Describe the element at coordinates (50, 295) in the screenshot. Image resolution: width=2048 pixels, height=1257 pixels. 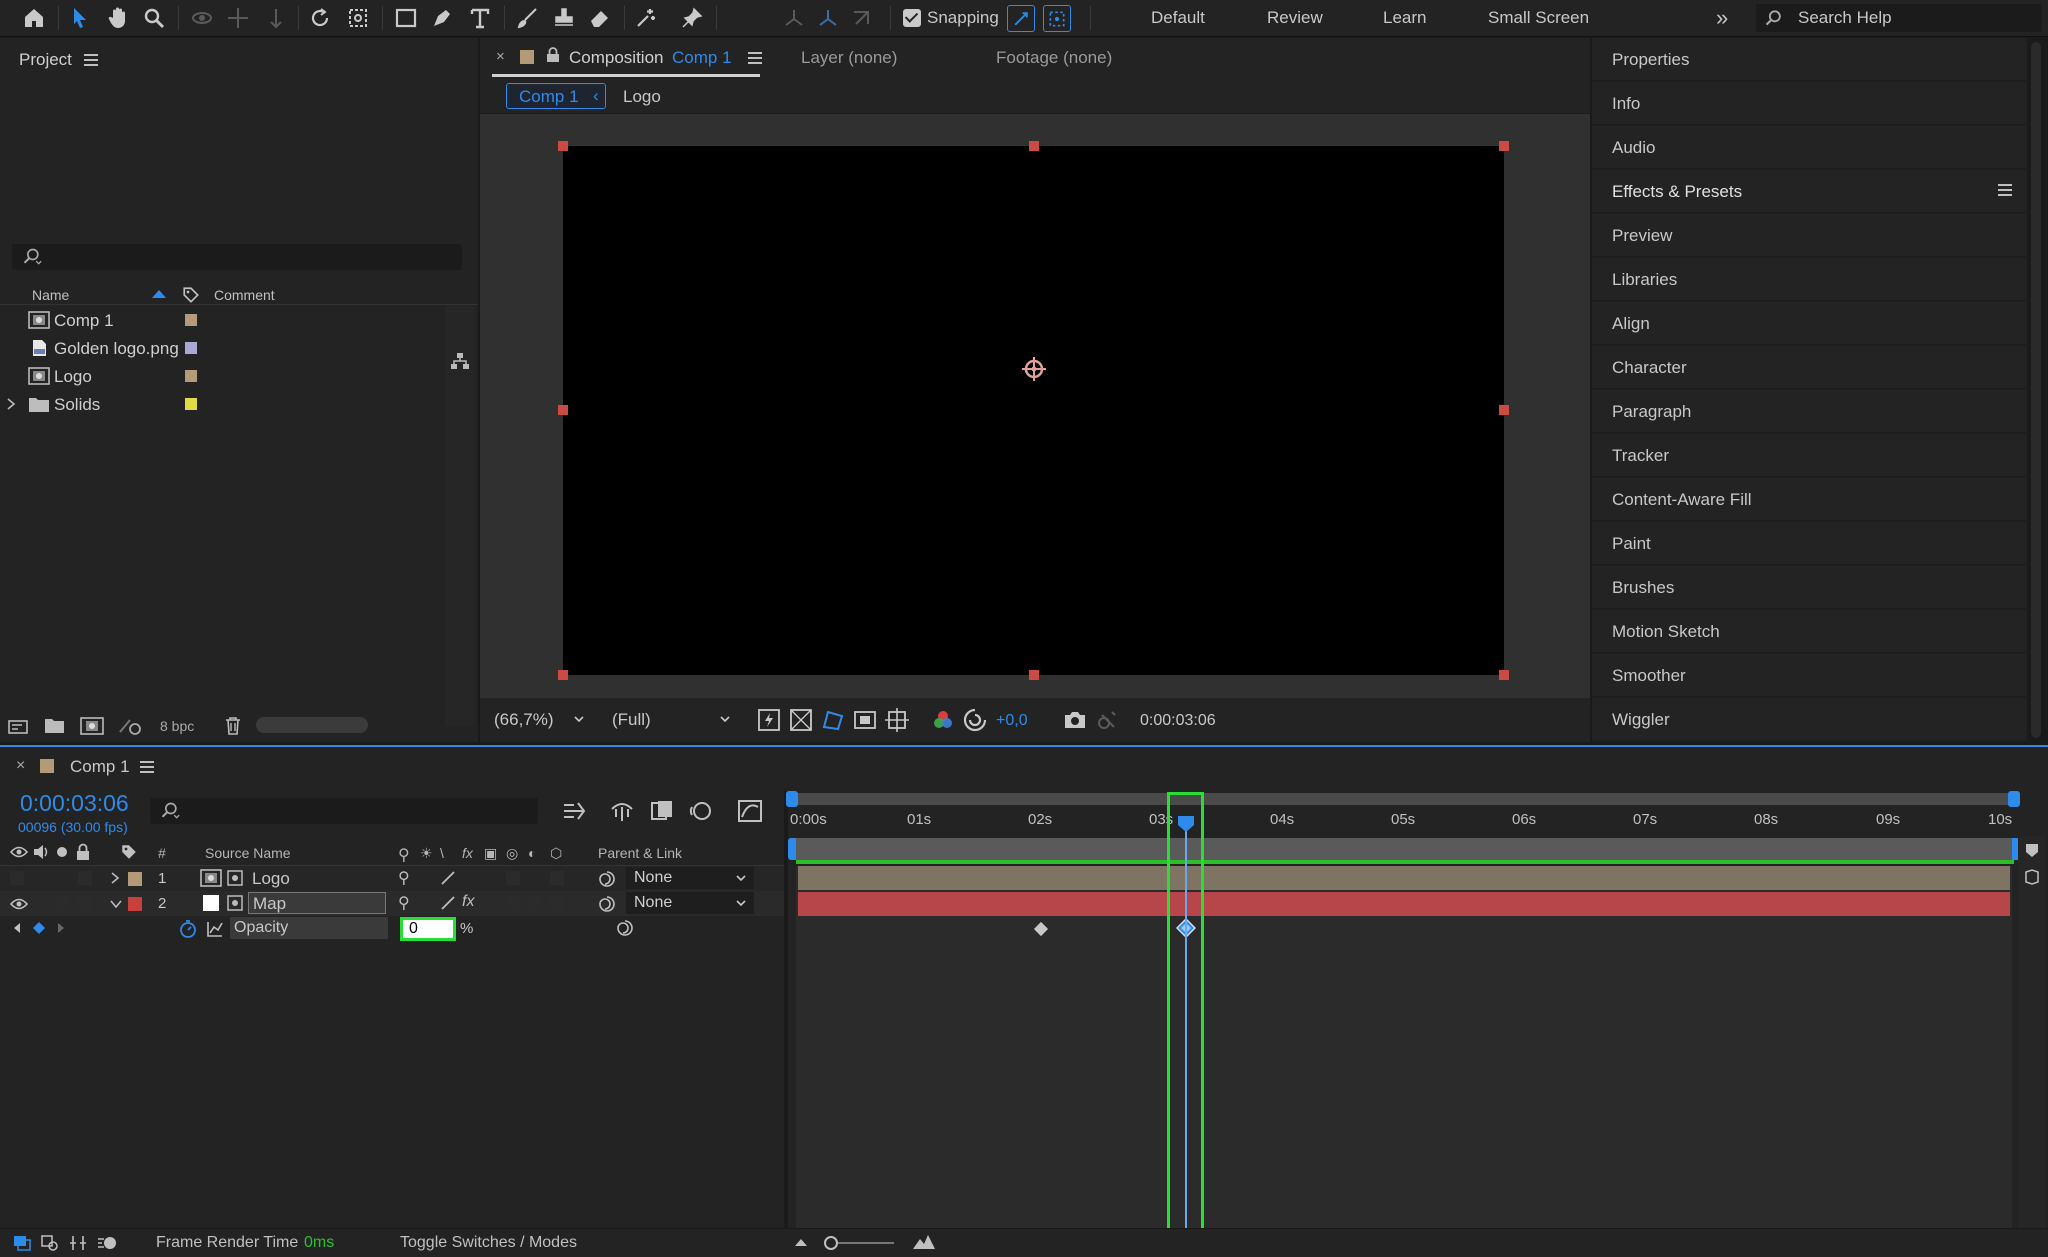
I see `column-name: Name` at that location.